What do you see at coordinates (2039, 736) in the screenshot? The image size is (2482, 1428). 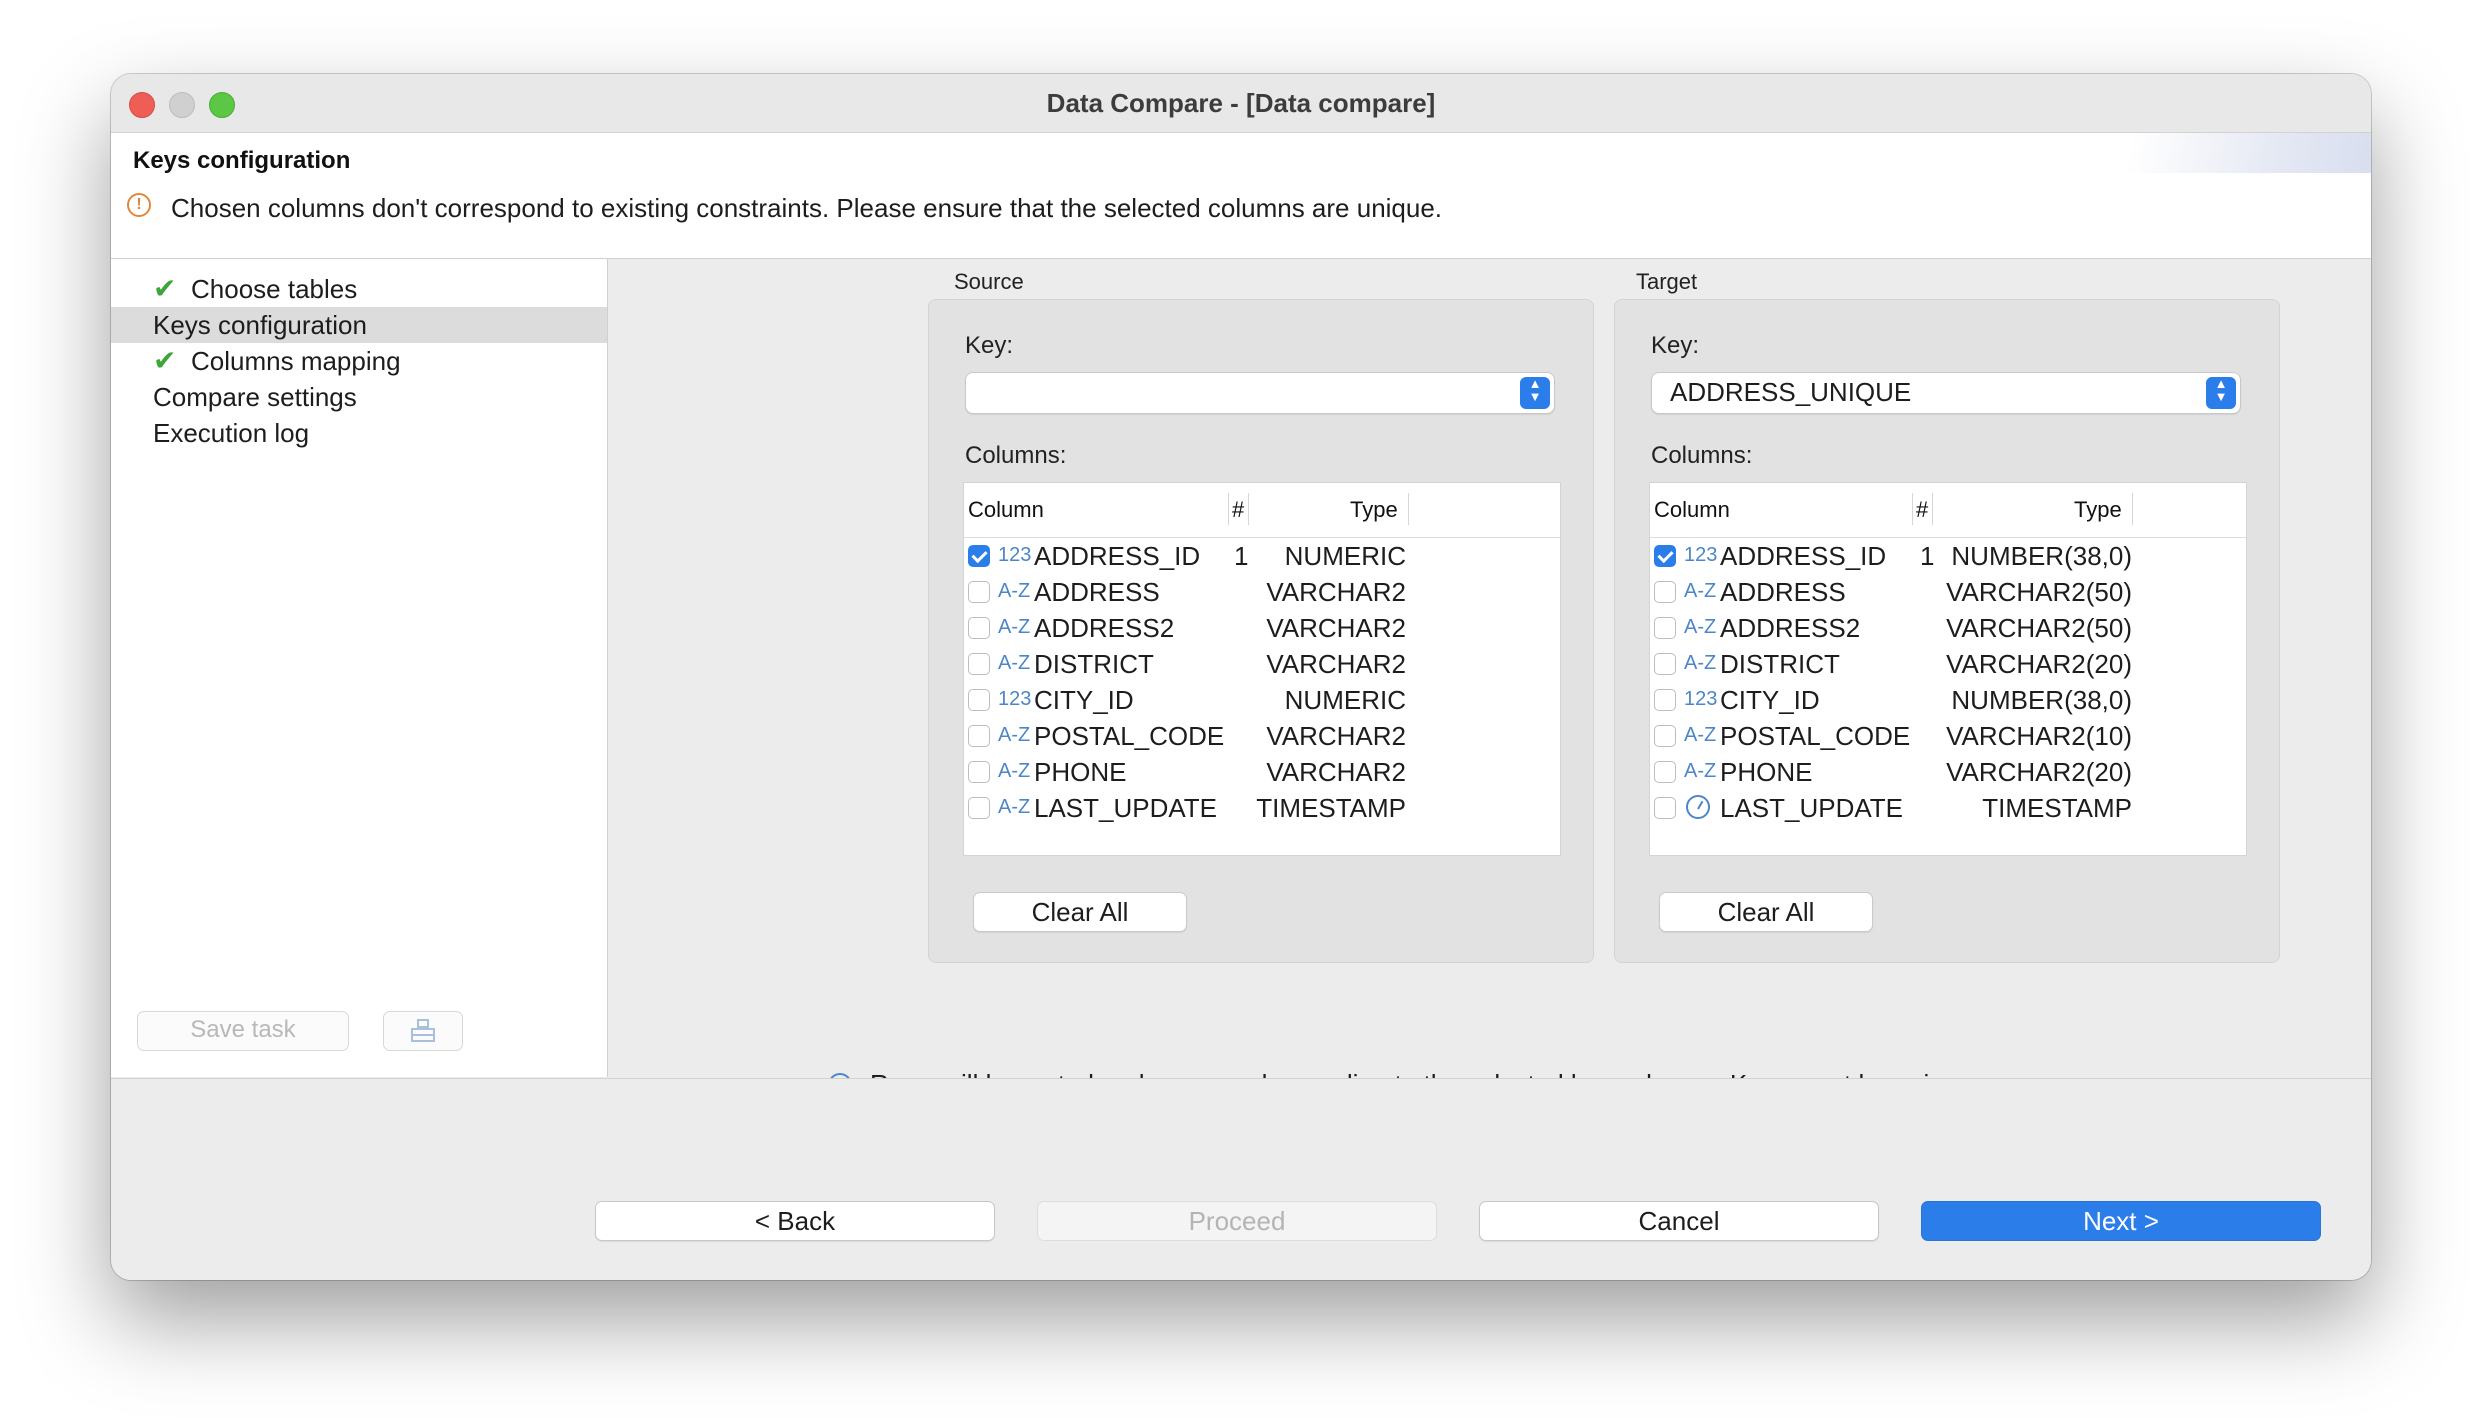 I see `column-type: VARCHAR2(10)` at bounding box center [2039, 736].